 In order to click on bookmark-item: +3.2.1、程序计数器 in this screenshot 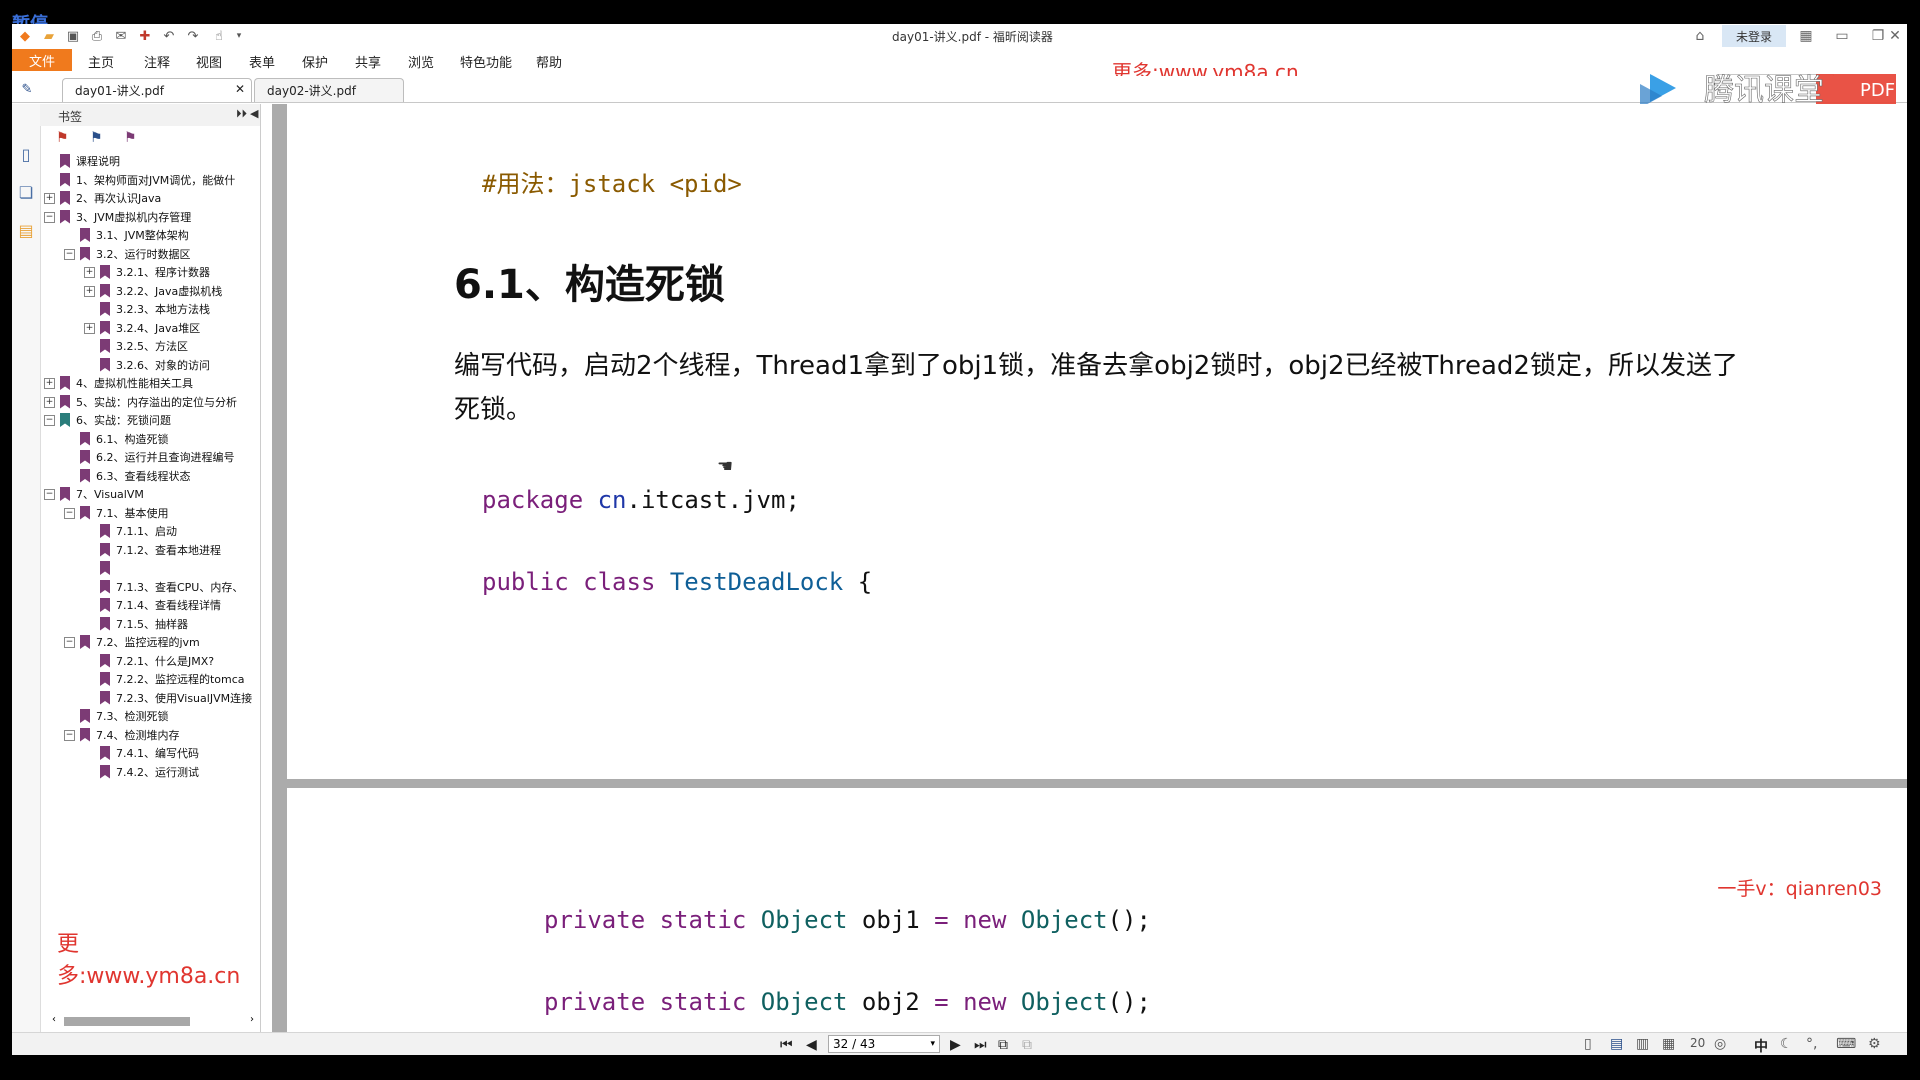, I will do `click(147, 272)`.